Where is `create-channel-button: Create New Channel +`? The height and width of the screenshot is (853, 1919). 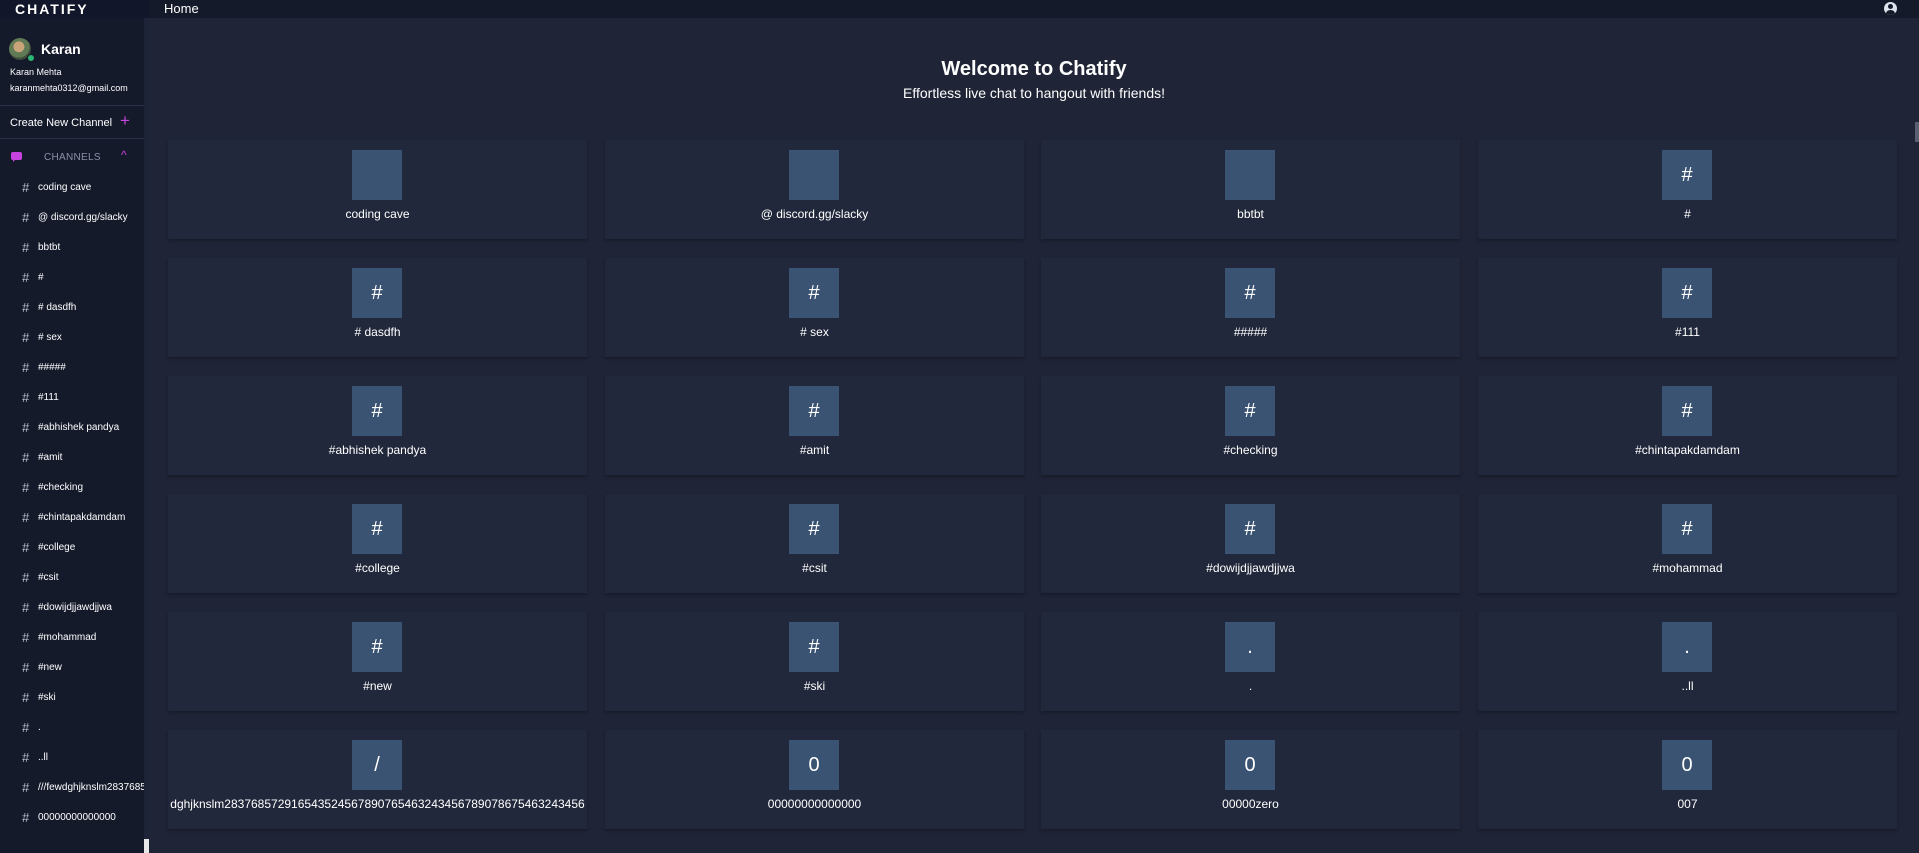 create-channel-button: Create New Channel + is located at coordinates (72, 123).